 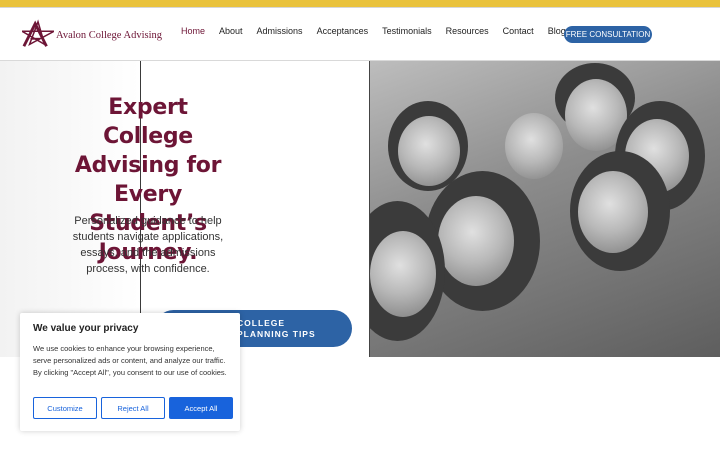 What do you see at coordinates (109, 35) in the screenshot?
I see `brand-name: Avalon College Advising` at bounding box center [109, 35].